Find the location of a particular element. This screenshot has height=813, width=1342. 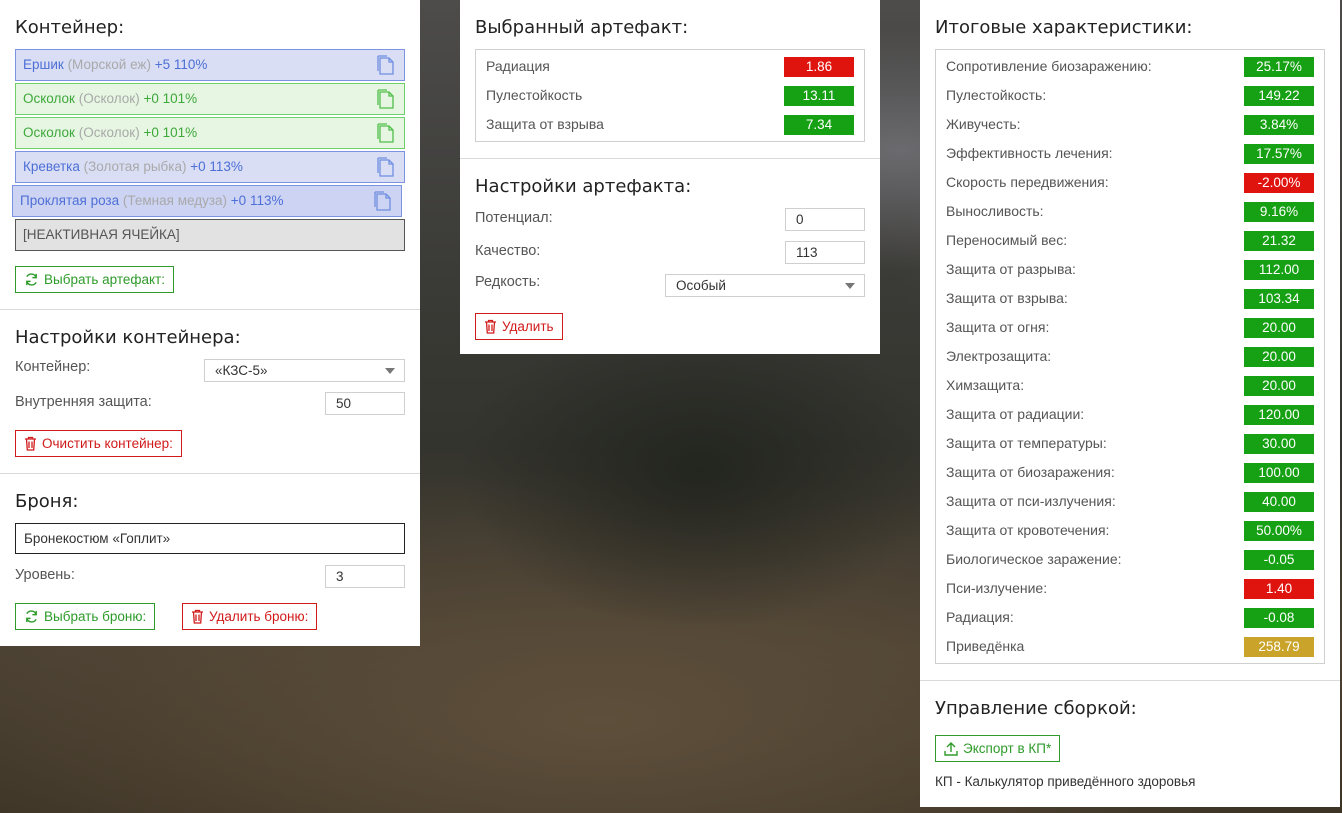

artifact-settings-title: Настройки артефакта: is located at coordinates (583, 186).